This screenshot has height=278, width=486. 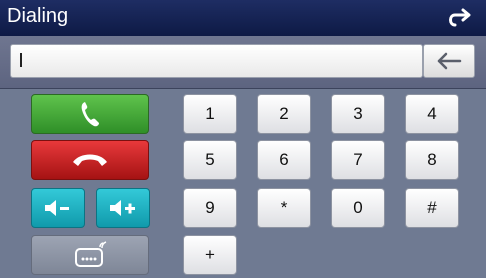 What do you see at coordinates (284, 160) in the screenshot?
I see `key-6: 6` at bounding box center [284, 160].